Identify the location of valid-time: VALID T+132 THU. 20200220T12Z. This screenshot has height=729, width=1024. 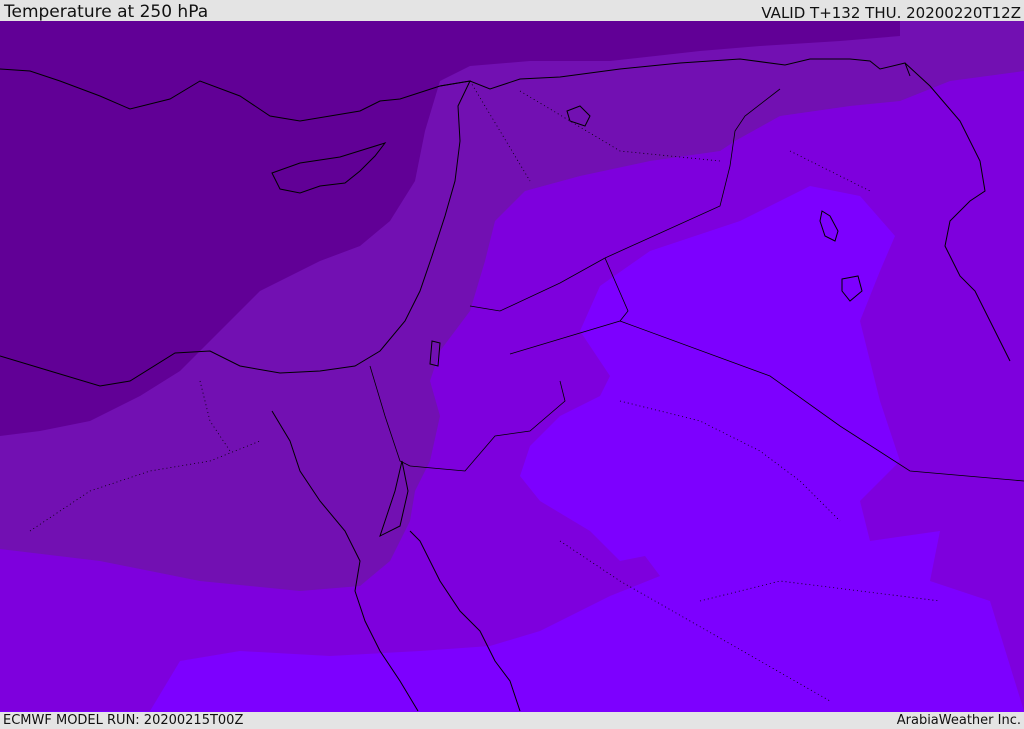
(891, 13).